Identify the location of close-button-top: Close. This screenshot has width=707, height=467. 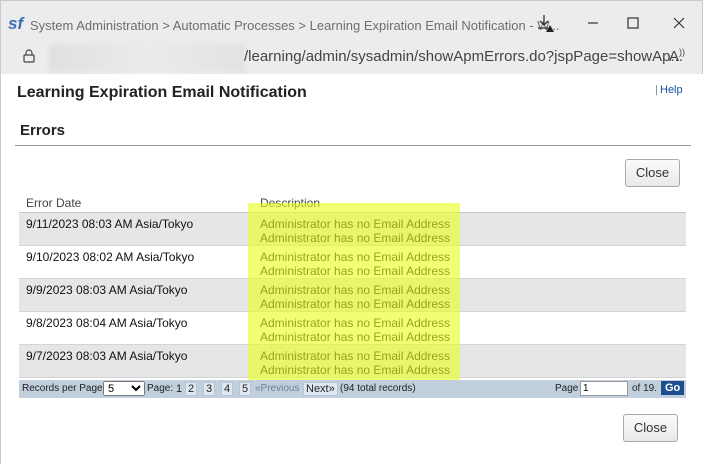
(652, 173).